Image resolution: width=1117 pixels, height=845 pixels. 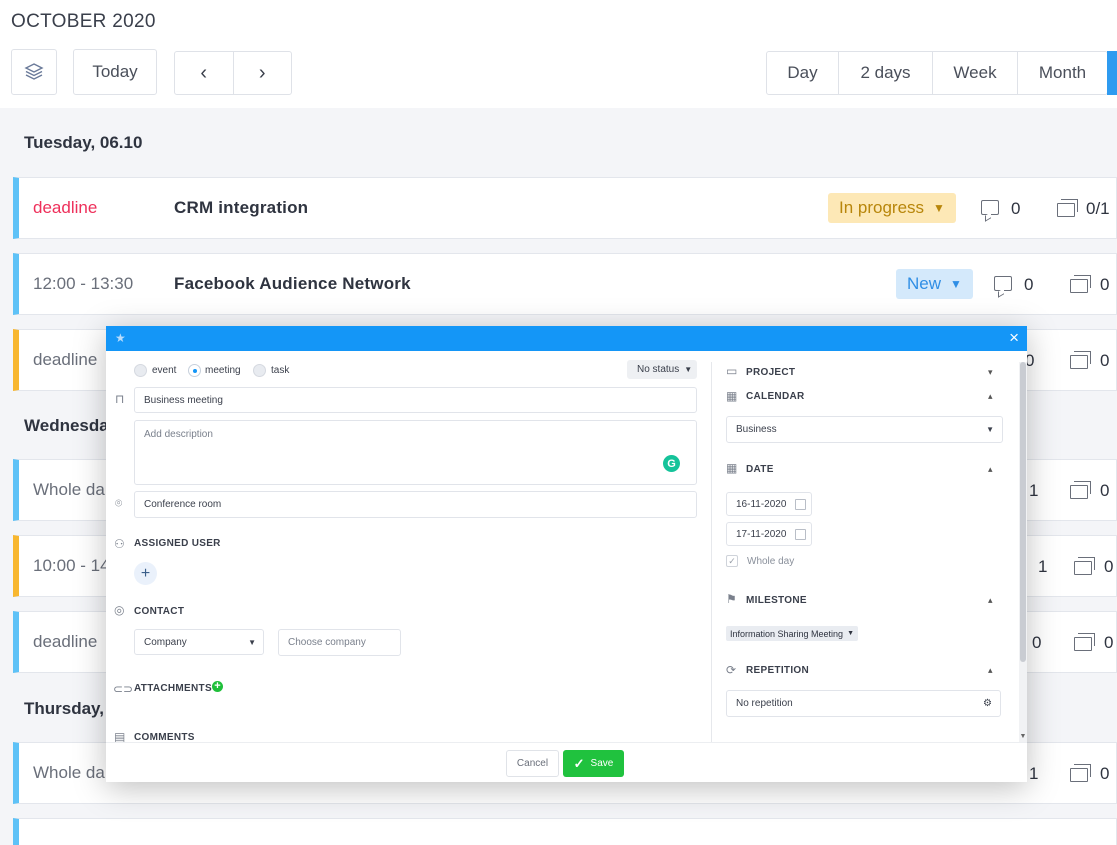 I want to click on comment-count: 1, so click(x=1034, y=773).